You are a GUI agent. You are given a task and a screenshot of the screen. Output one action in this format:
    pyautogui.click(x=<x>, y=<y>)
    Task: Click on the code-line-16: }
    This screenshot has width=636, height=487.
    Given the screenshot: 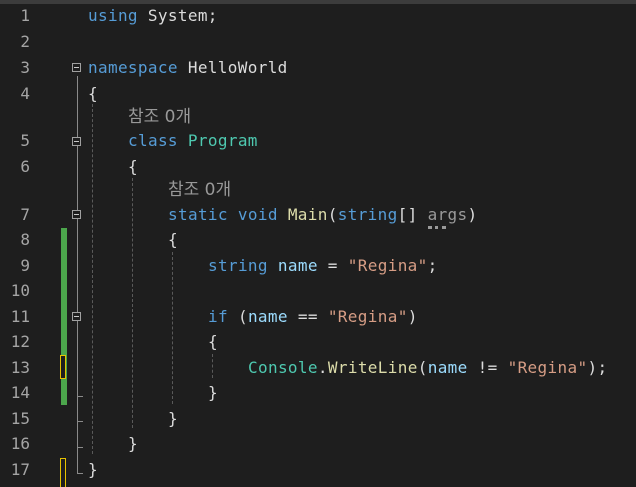 What is the action you would take?
    pyautogui.click(x=133, y=444)
    